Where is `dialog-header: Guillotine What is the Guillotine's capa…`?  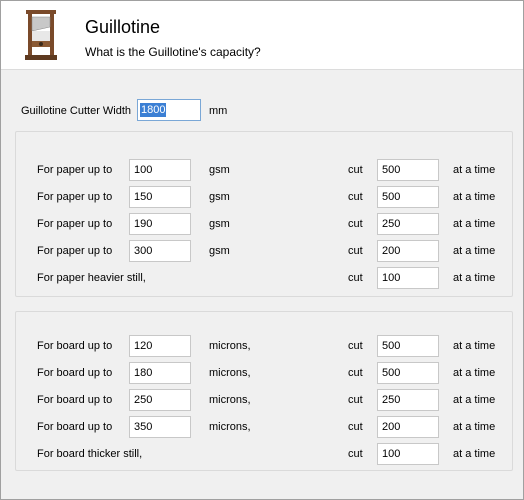
dialog-header: Guillotine What is the Guillotine's capa… is located at coordinates (262, 35).